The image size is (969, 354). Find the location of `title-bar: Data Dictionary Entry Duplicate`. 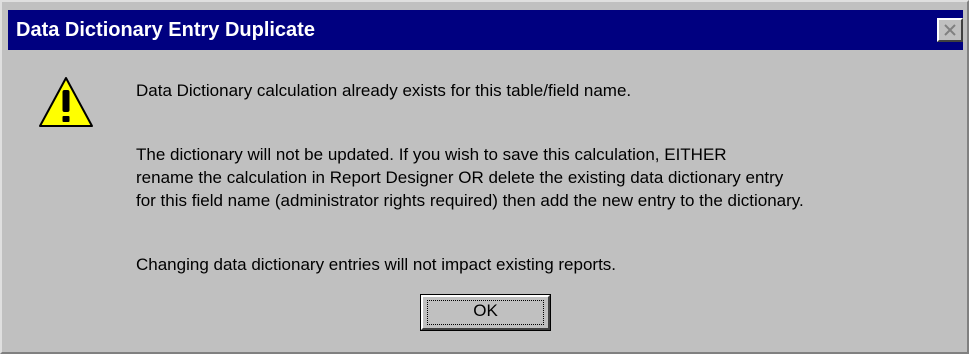

title-bar: Data Dictionary Entry Duplicate is located at coordinates (485, 30).